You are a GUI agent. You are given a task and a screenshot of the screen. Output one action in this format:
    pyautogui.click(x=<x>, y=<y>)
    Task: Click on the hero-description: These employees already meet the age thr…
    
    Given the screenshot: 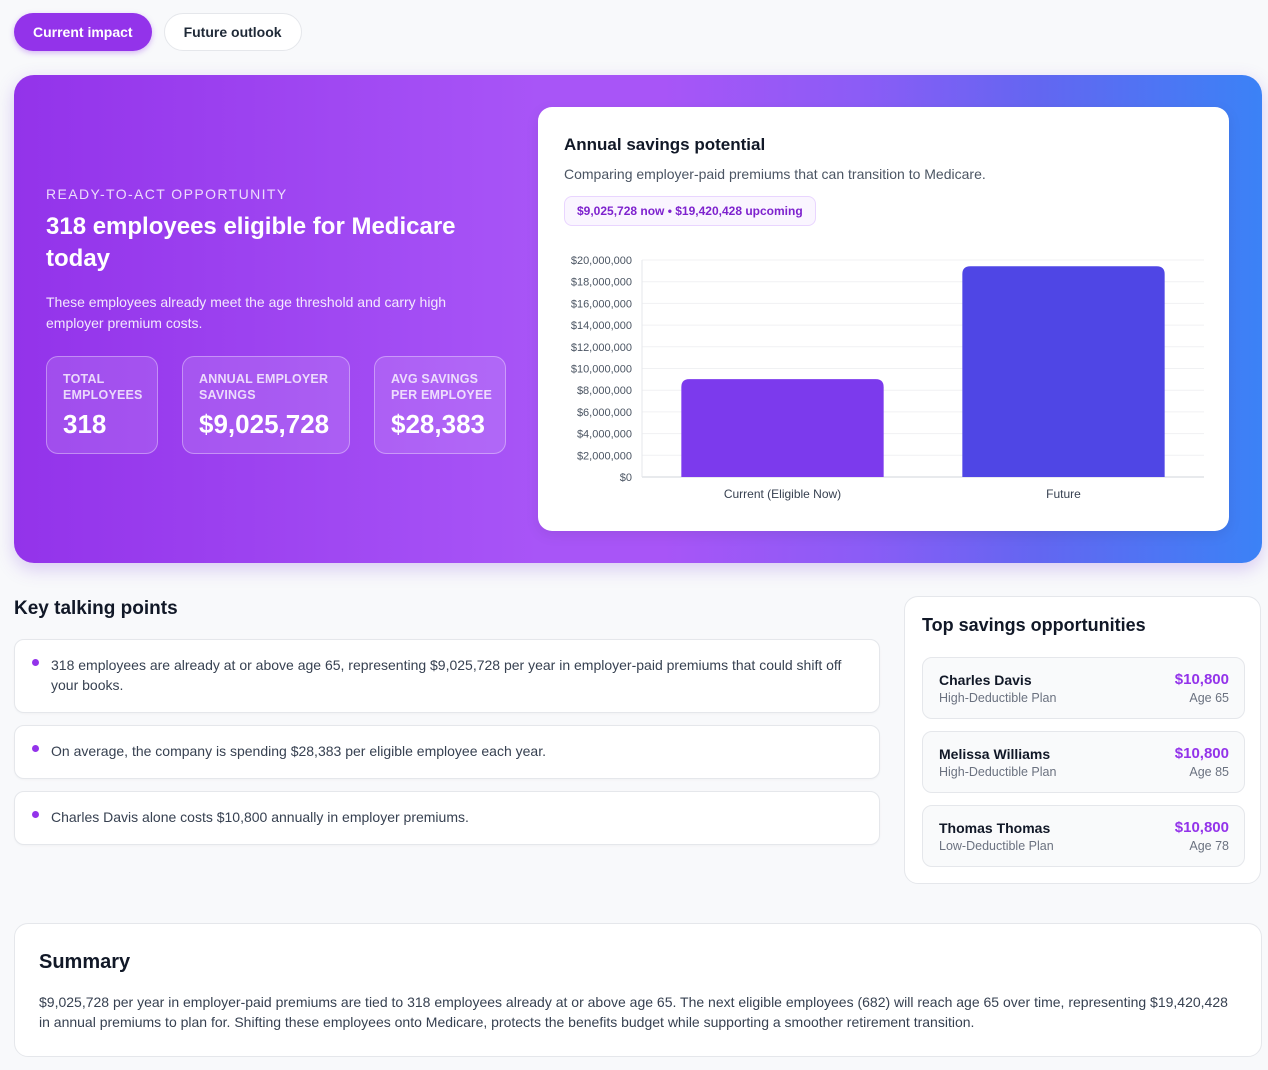 What is the action you would take?
    pyautogui.click(x=246, y=312)
    